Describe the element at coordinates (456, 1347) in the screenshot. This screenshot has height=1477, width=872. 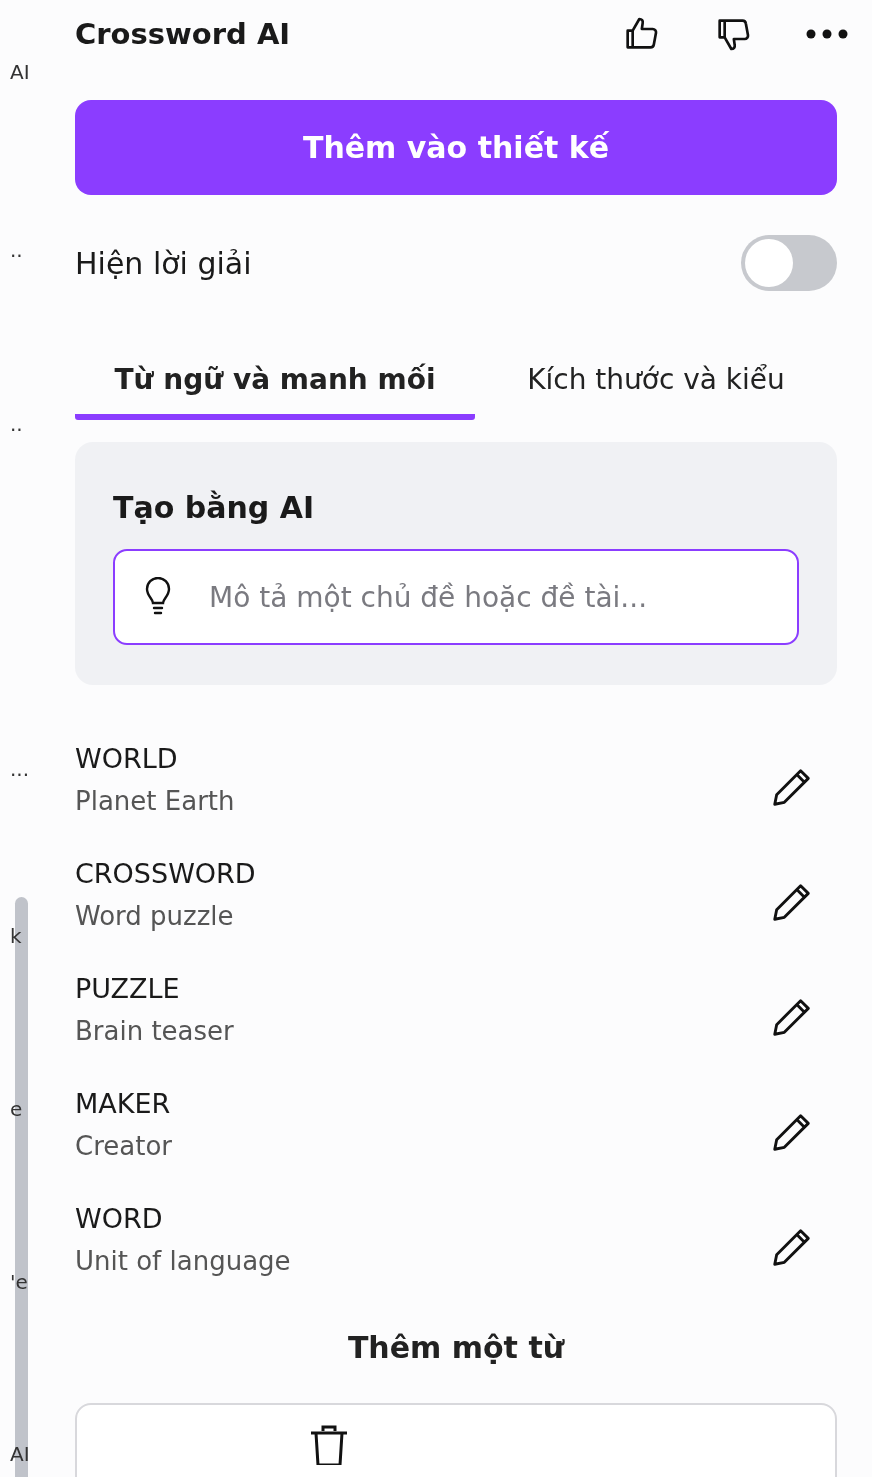
I see `add-word-button: Thêm một từ` at that location.